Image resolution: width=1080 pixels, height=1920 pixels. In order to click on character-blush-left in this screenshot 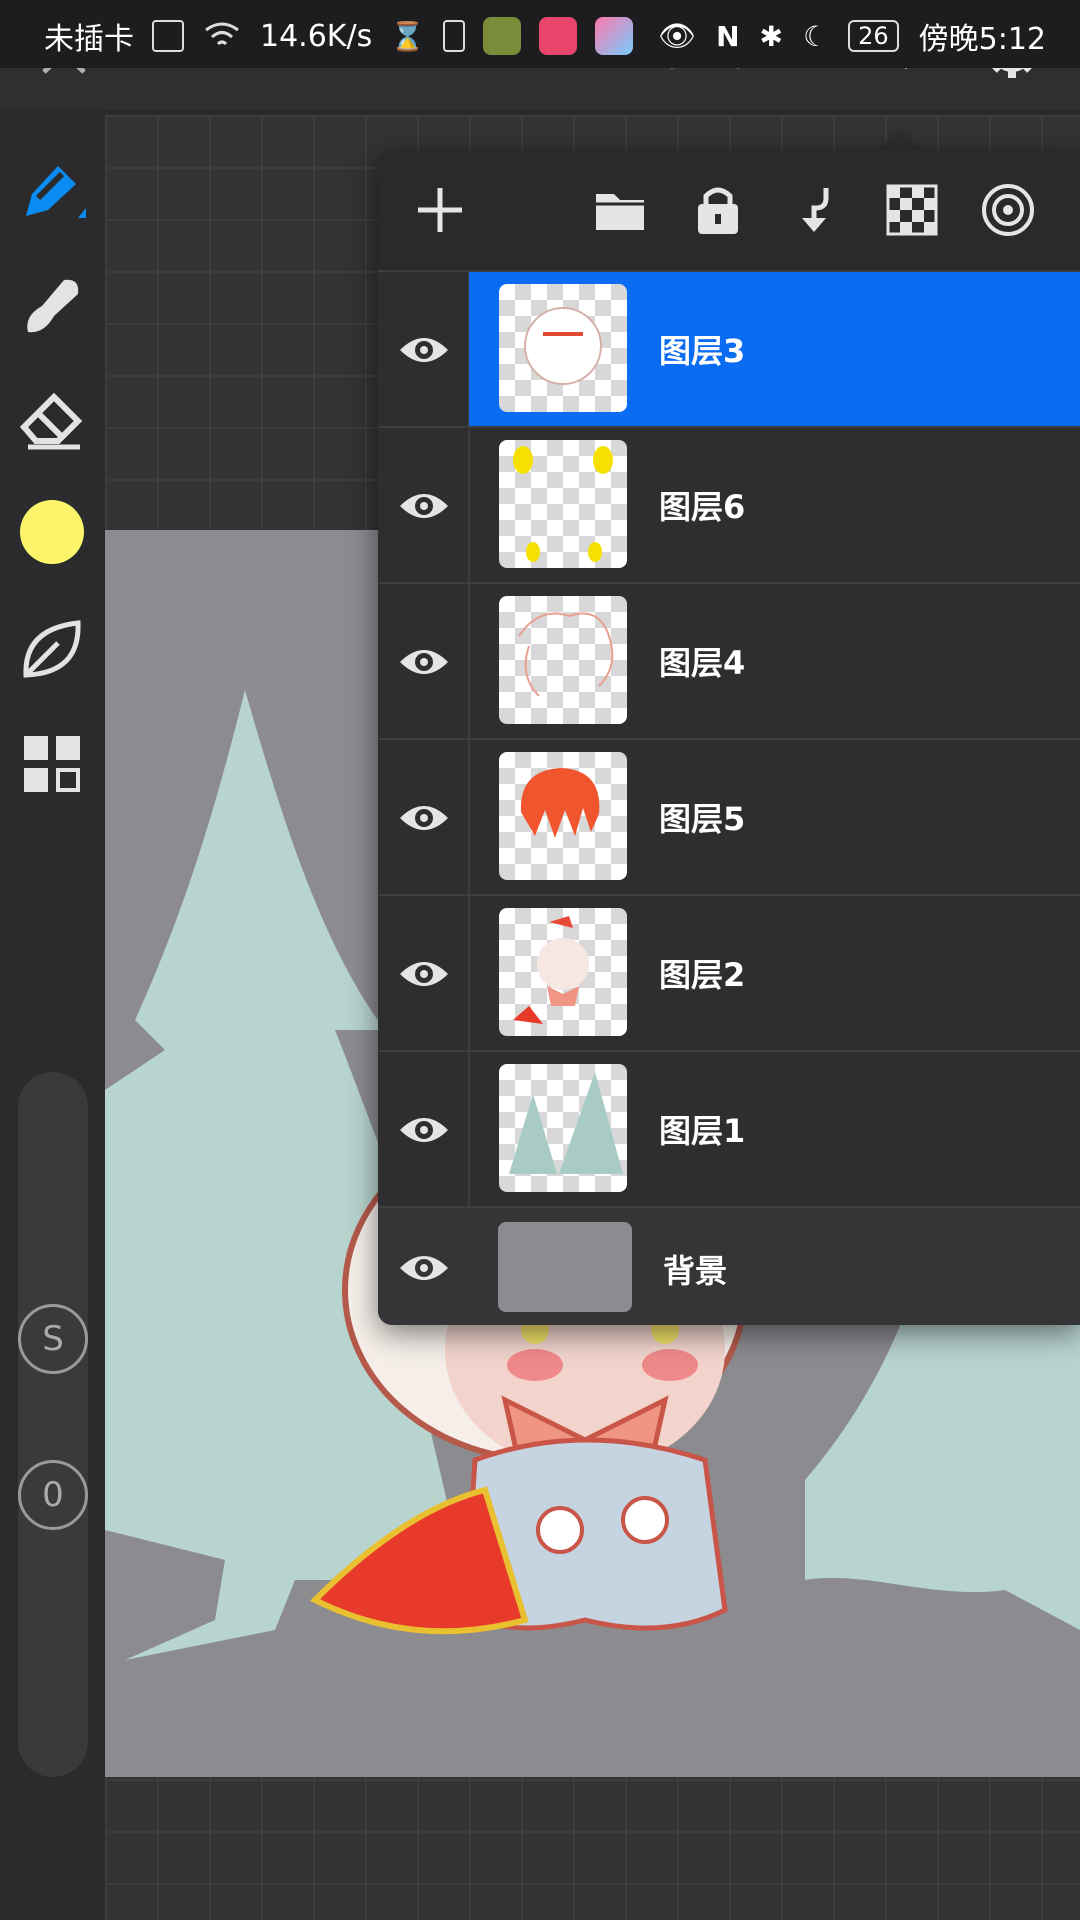, I will do `click(535, 1365)`.